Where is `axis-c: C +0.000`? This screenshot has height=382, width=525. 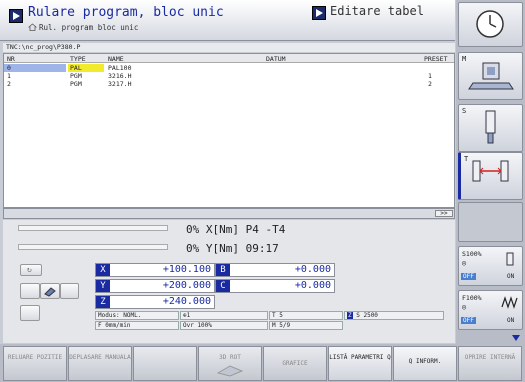 axis-c: C +0.000 is located at coordinates (275, 286).